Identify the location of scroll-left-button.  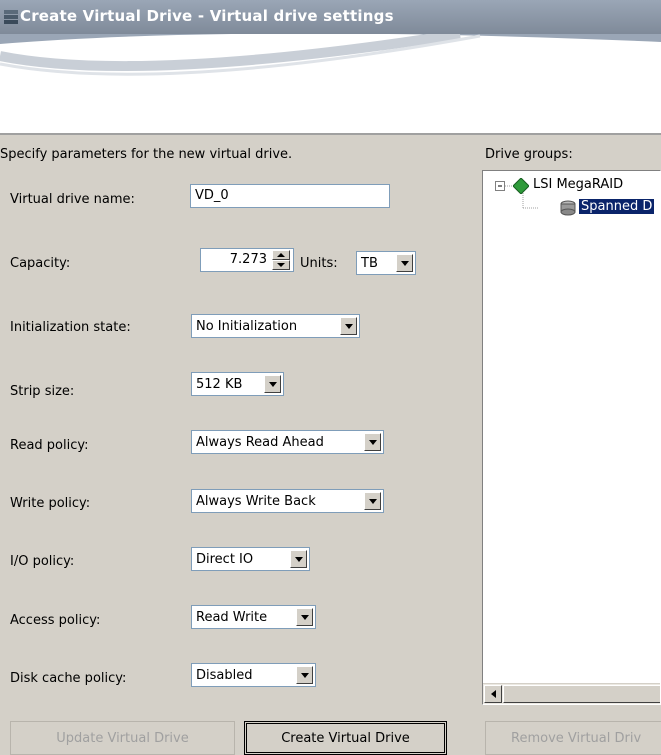
(493, 694).